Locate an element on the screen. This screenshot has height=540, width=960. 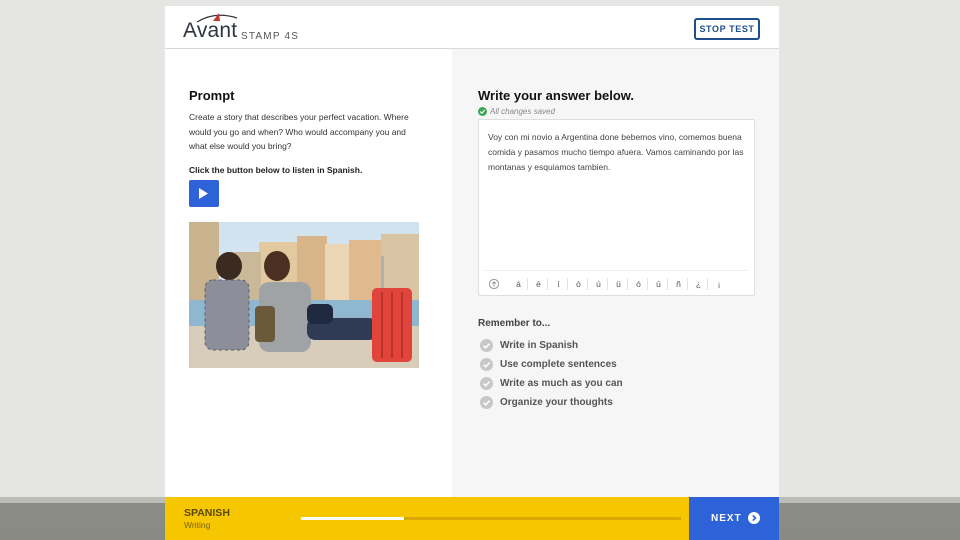
progress-bar is located at coordinates (491, 518).